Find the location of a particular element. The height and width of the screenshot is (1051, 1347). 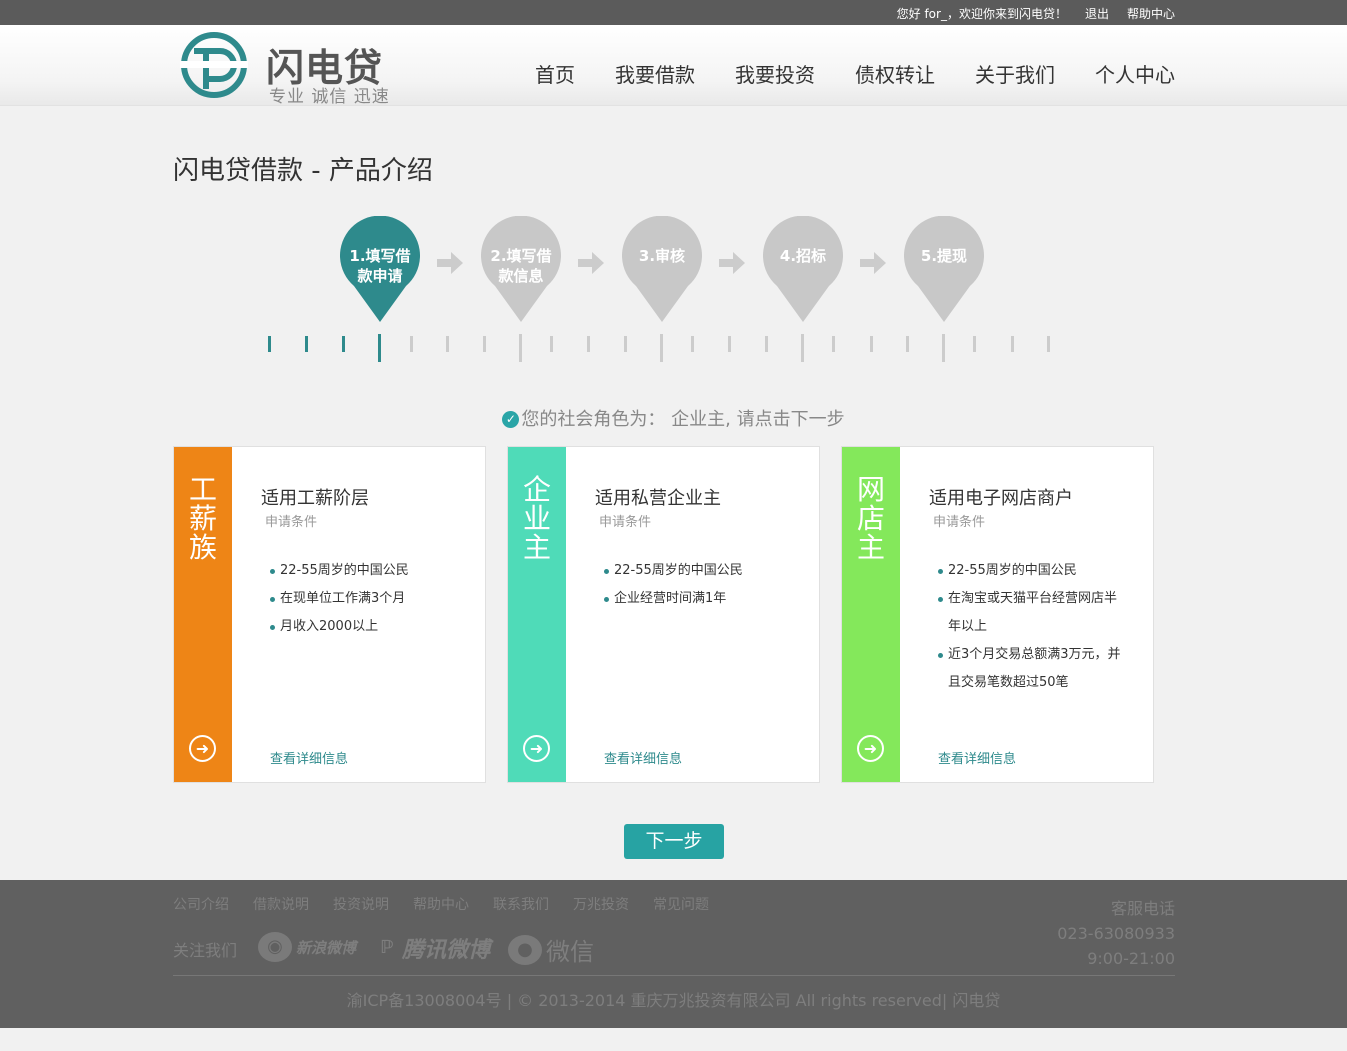

condition-item: 在现单位工作满3个月 is located at coordinates (363, 599).